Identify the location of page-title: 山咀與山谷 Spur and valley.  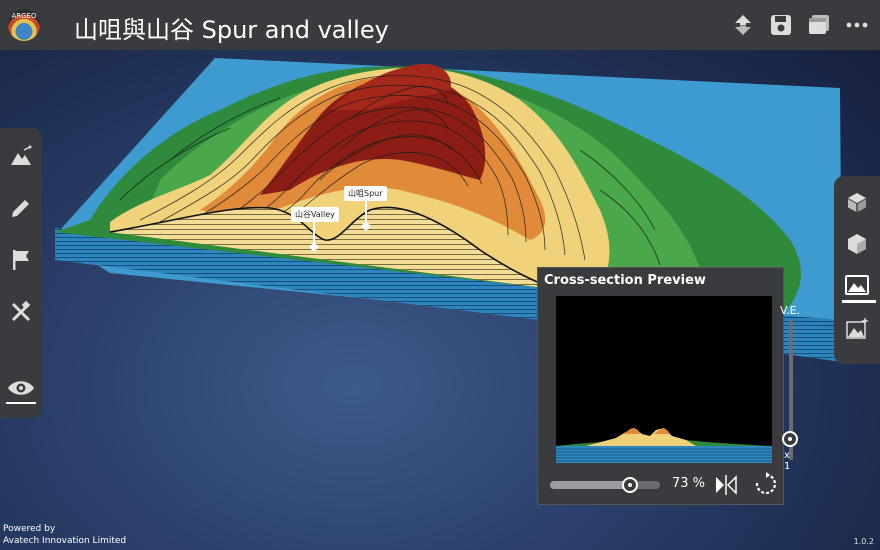
(231, 30).